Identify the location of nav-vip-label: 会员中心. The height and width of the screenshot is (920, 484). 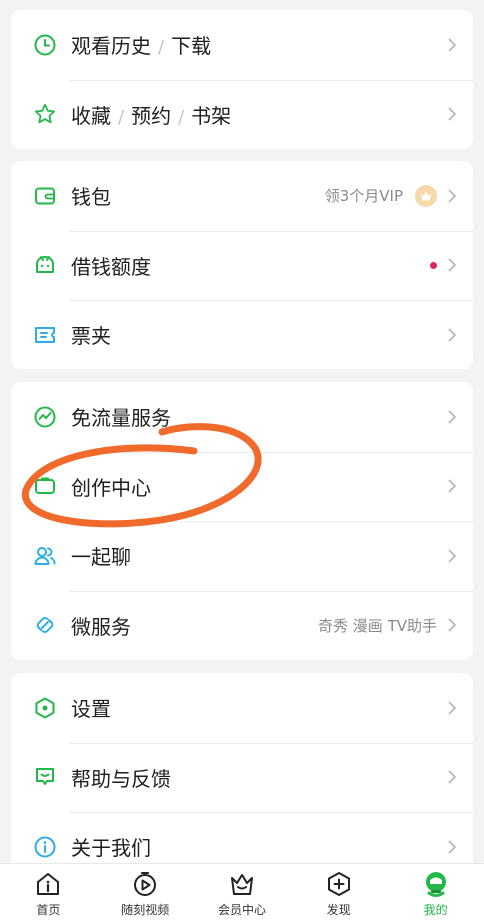
(241, 910).